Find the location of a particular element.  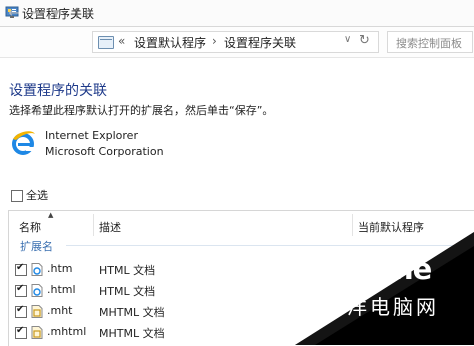

search-input: 搜索控制面板 is located at coordinates (429, 43).